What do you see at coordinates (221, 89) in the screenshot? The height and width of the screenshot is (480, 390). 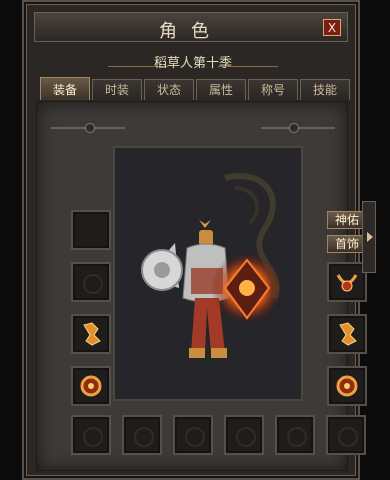 I see `tab-attributes: 属性` at bounding box center [221, 89].